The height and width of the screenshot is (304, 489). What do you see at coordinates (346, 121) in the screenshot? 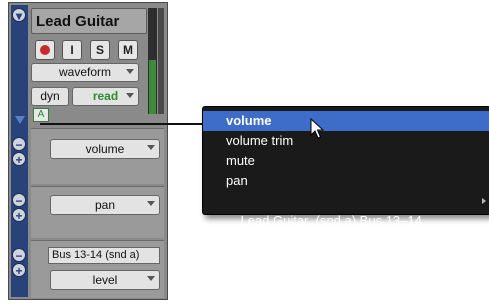
I see `menu-item-volume: volume` at bounding box center [346, 121].